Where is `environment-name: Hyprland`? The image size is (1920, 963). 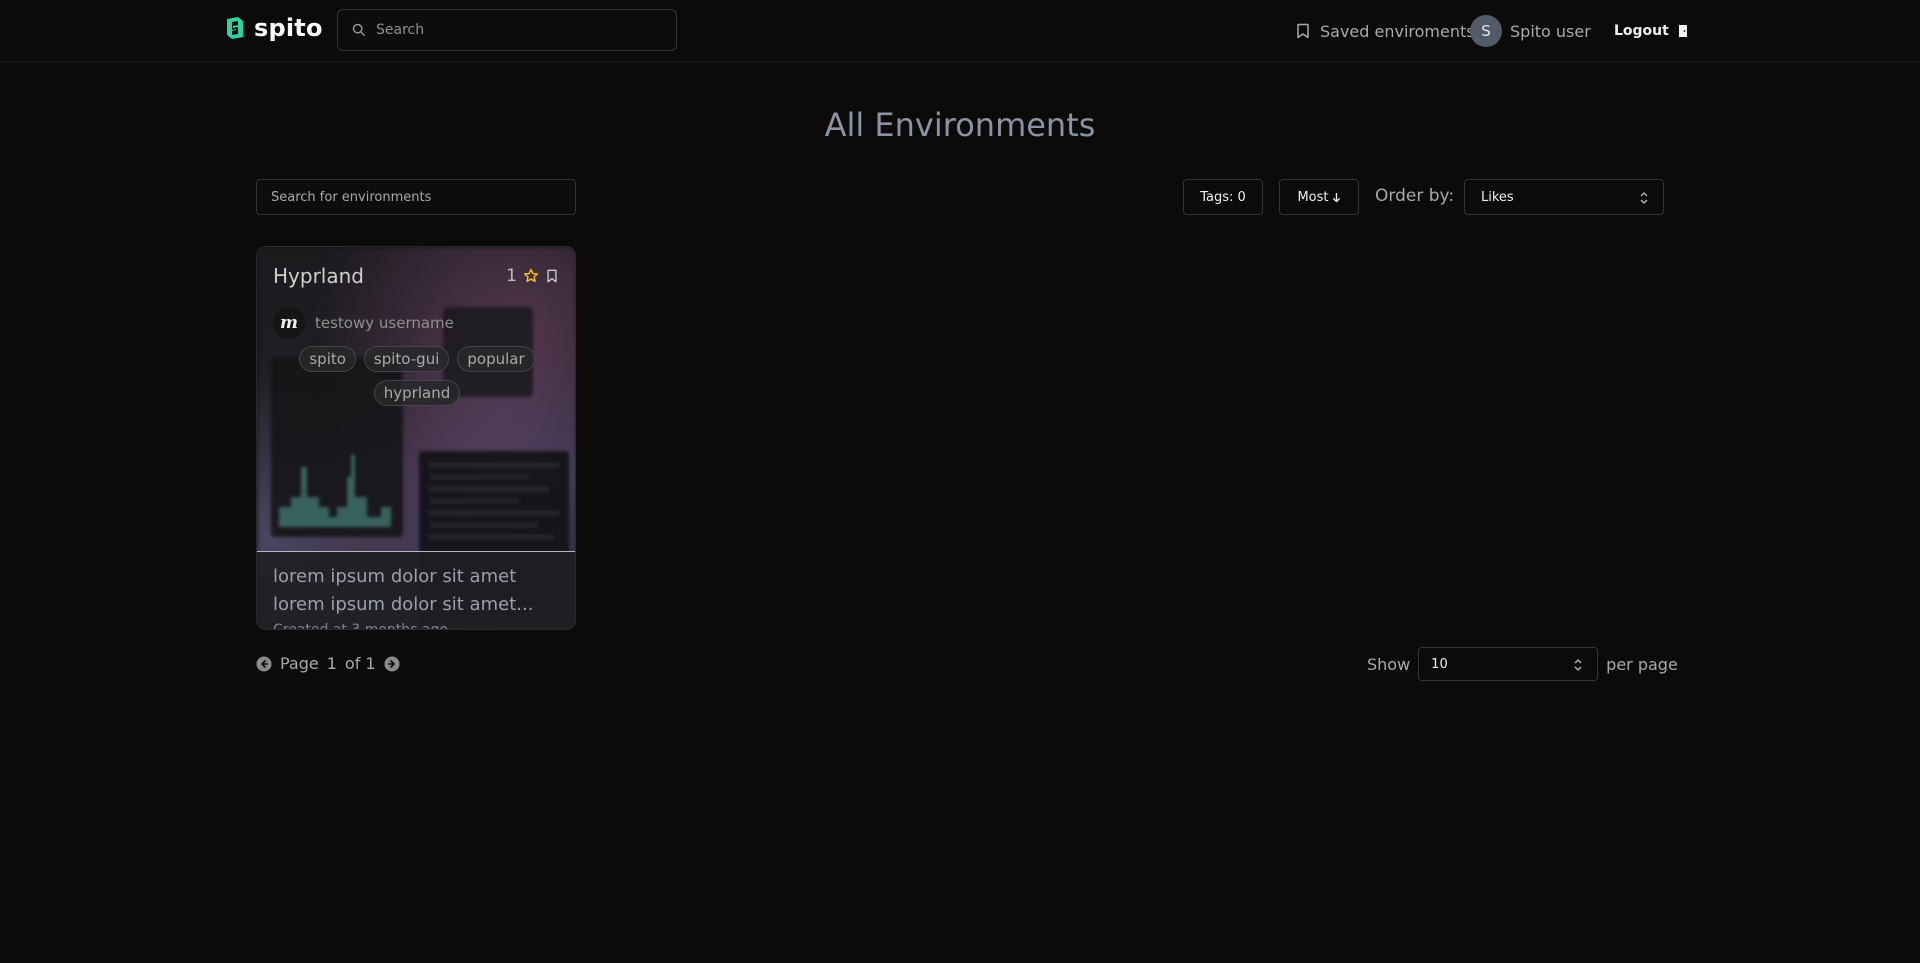 environment-name: Hyprland is located at coordinates (318, 276).